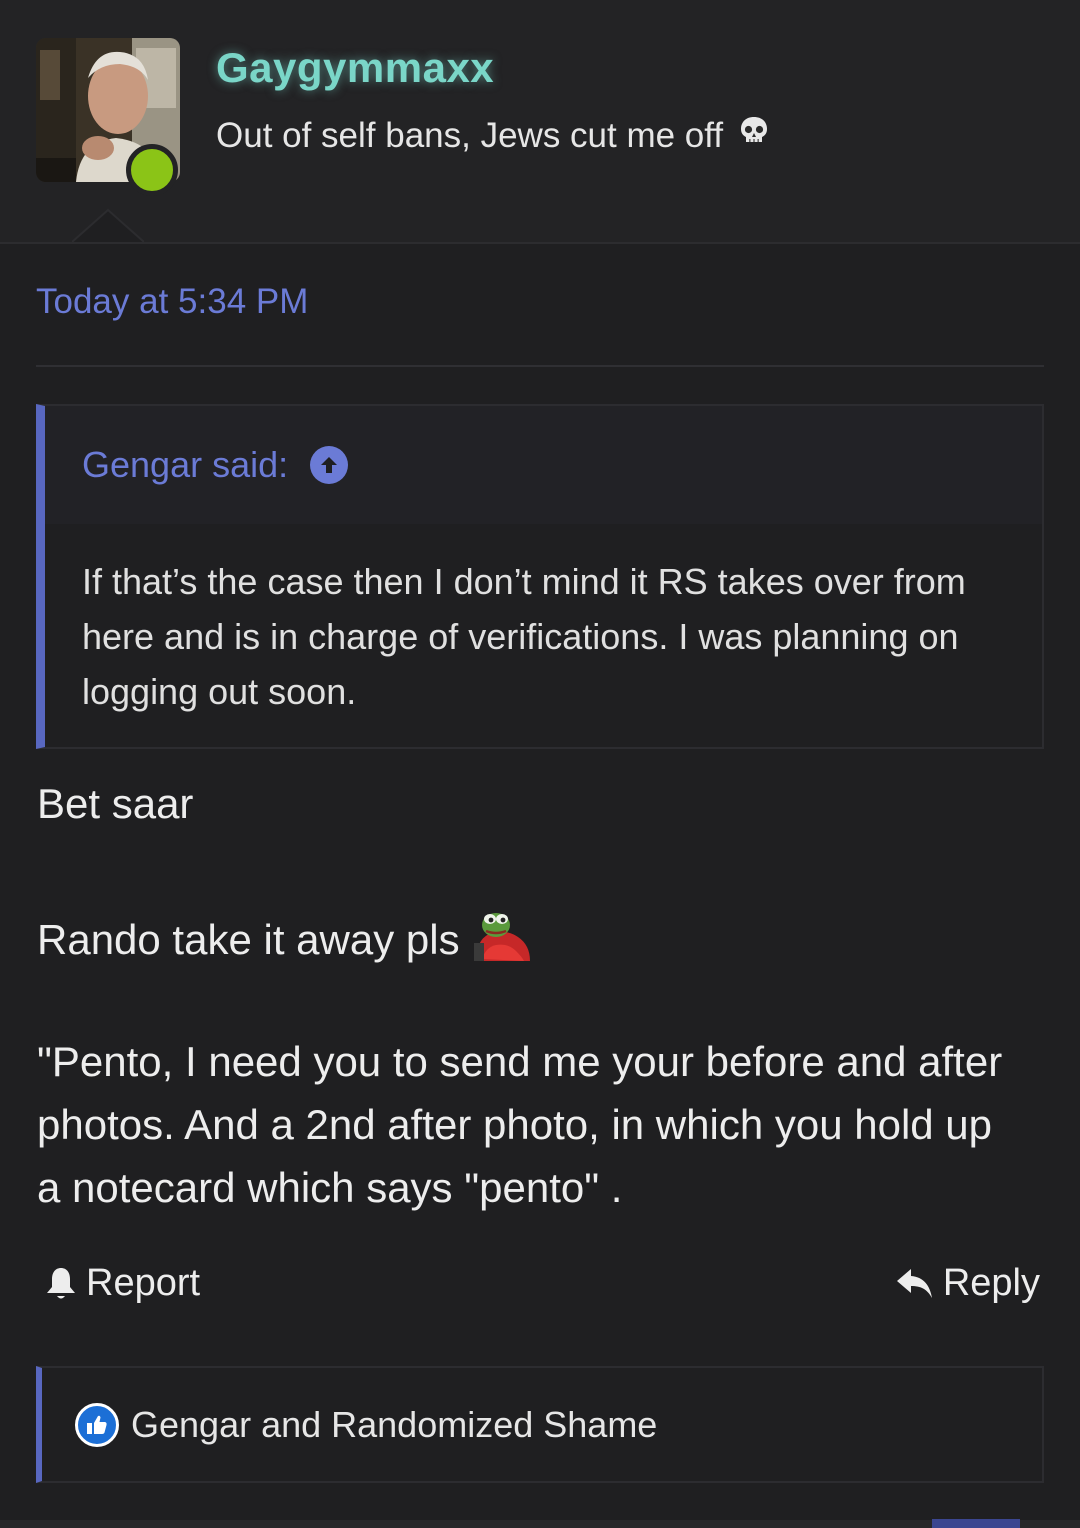 Image resolution: width=1080 pixels, height=1528 pixels. What do you see at coordinates (185, 464) in the screenshot?
I see `quote-author-label: Gengar said:` at bounding box center [185, 464].